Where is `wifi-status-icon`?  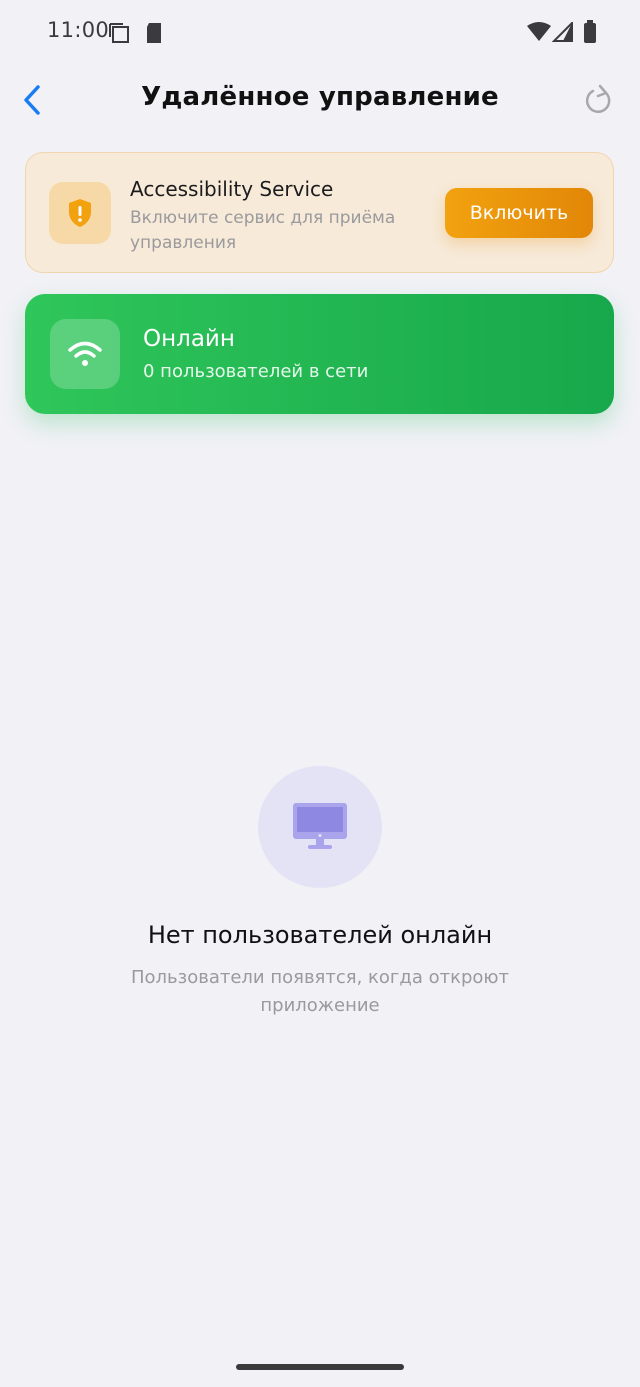
wifi-status-icon is located at coordinates (539, 34).